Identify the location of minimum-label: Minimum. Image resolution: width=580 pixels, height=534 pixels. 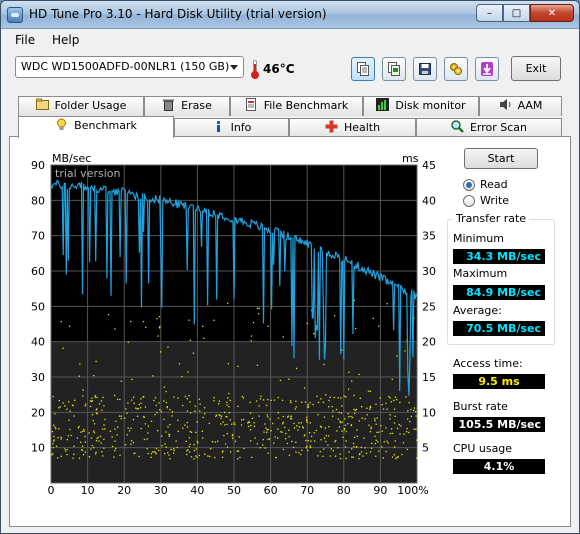
(478, 238).